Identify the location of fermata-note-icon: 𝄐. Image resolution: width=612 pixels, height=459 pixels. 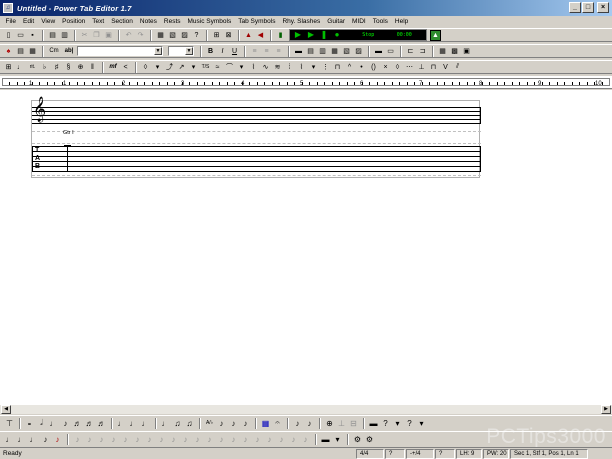
(277, 423).